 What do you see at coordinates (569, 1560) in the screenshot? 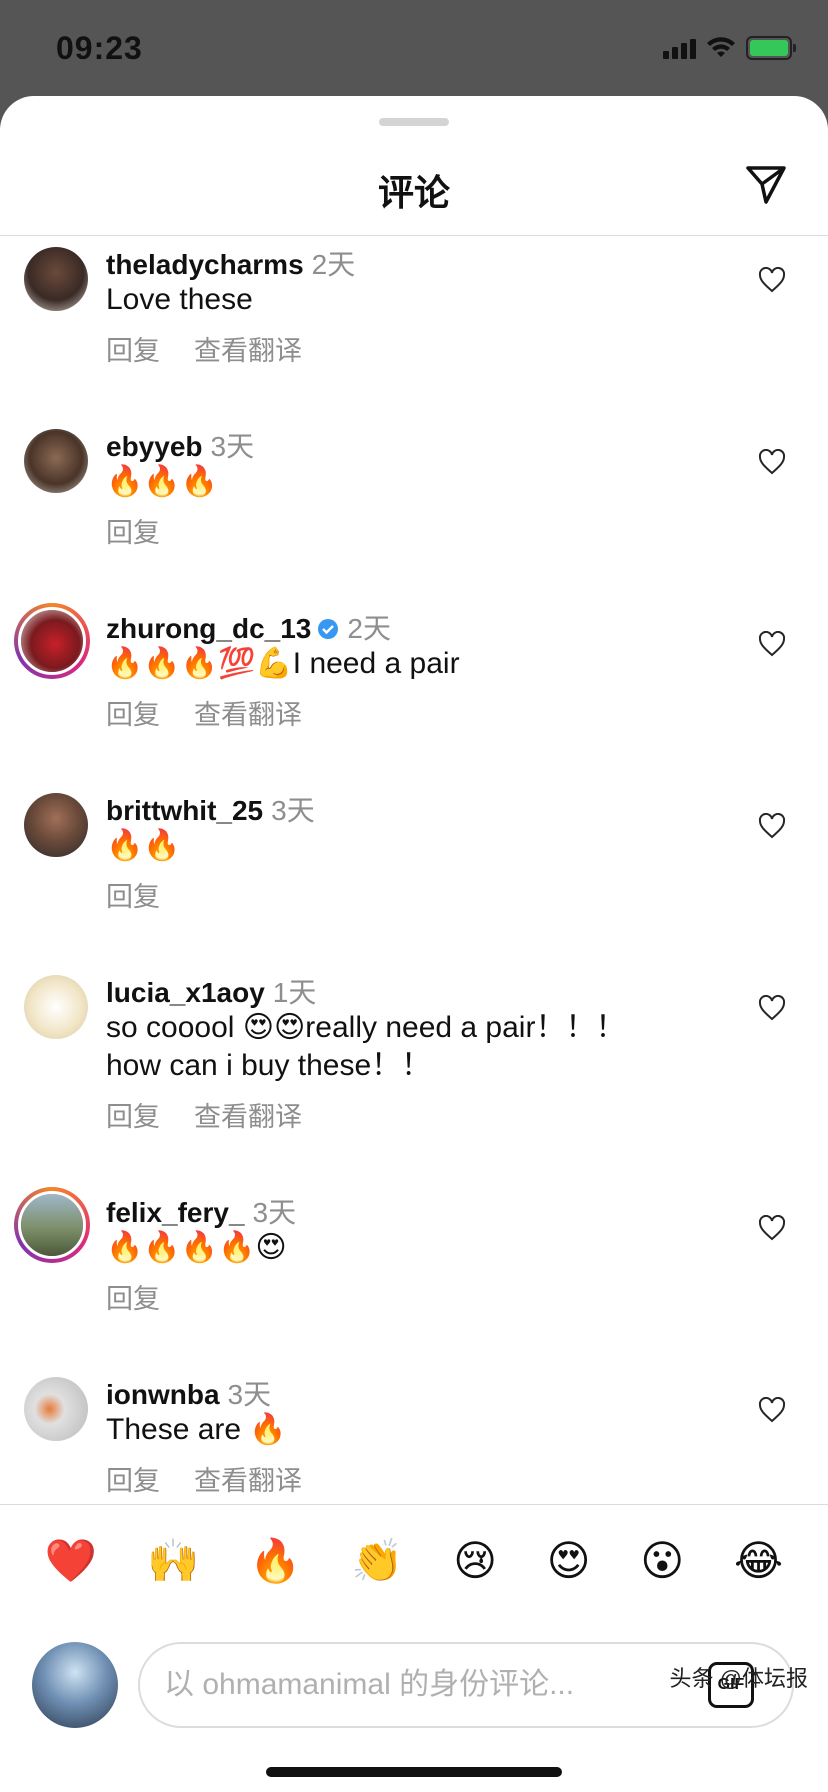
I see `emoji-heart-eyes: 😍` at bounding box center [569, 1560].